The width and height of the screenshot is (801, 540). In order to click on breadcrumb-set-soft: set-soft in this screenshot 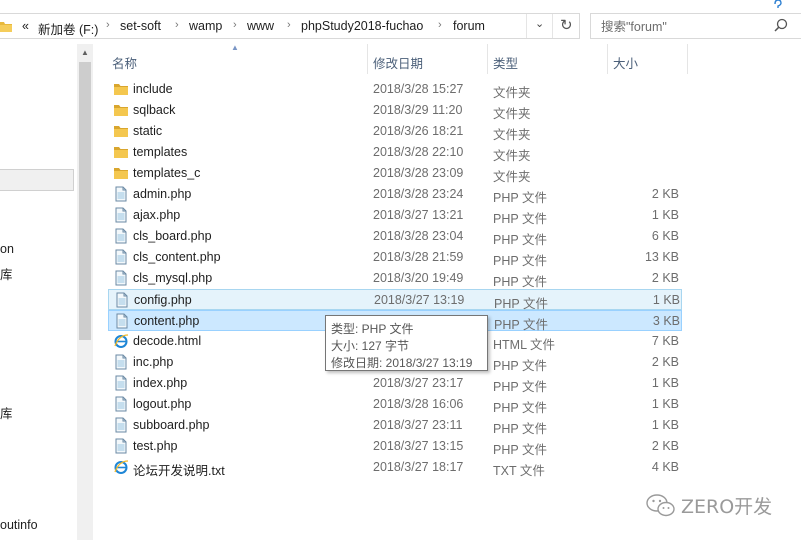, I will do `click(140, 26)`.